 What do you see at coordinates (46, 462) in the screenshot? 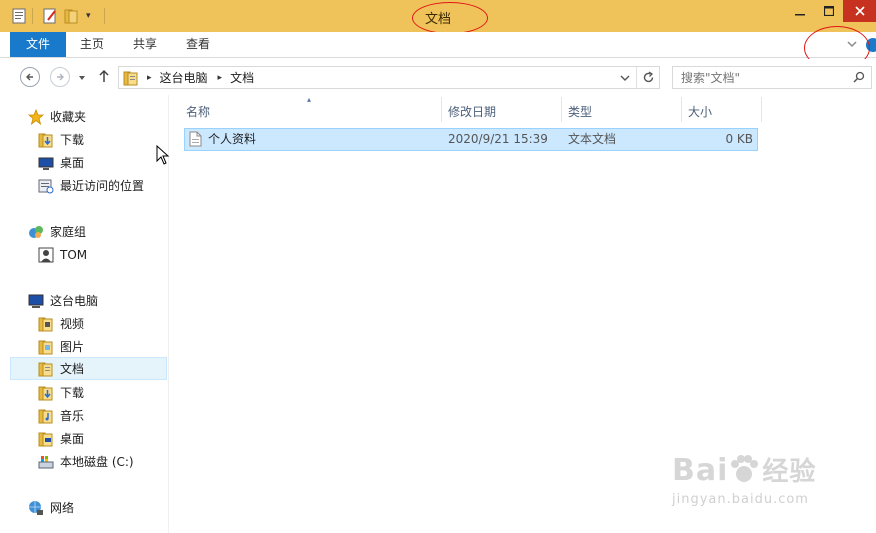
I see `drive-icon` at bounding box center [46, 462].